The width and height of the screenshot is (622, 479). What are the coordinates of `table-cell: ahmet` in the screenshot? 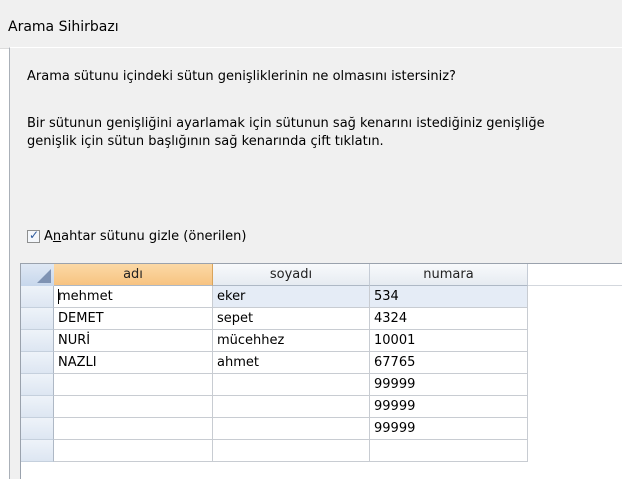 It's located at (291, 363).